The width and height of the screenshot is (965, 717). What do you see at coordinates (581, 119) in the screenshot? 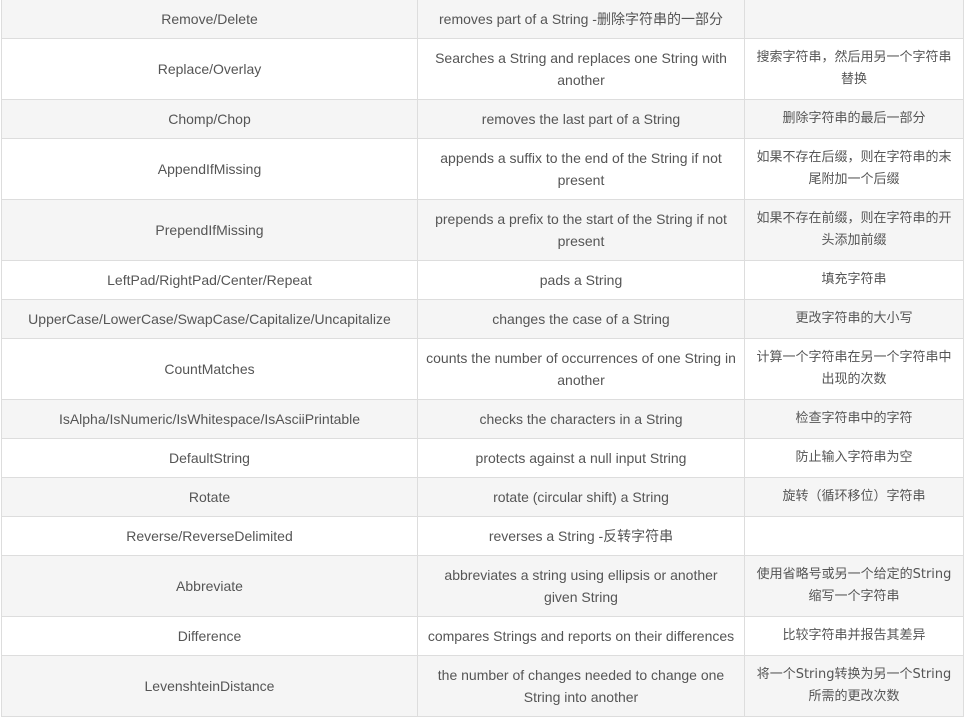
I see `description-cell: removes the last part of a String` at bounding box center [581, 119].